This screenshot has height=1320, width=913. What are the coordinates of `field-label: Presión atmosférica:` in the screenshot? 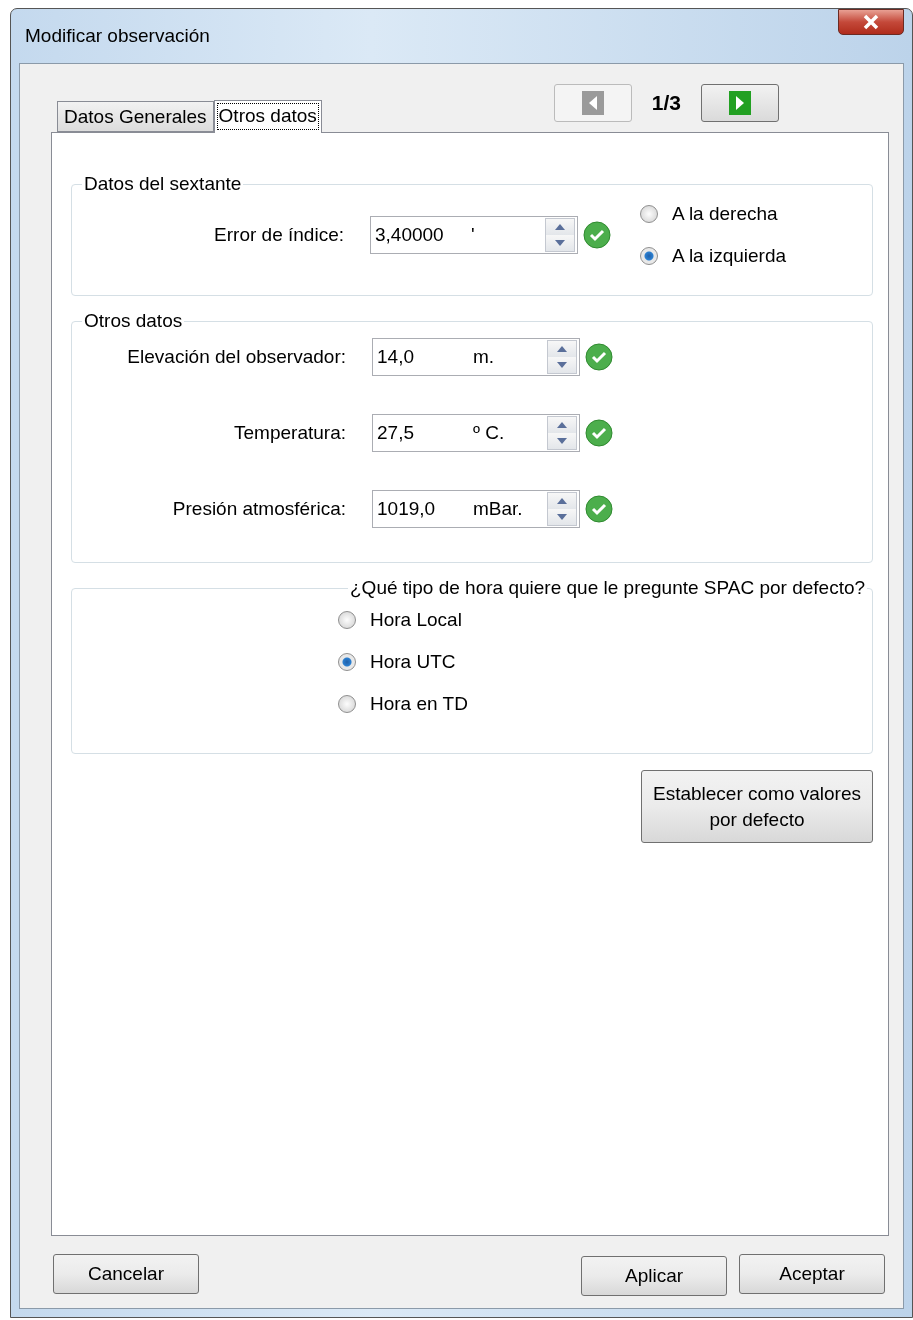 It's located at (259, 509).